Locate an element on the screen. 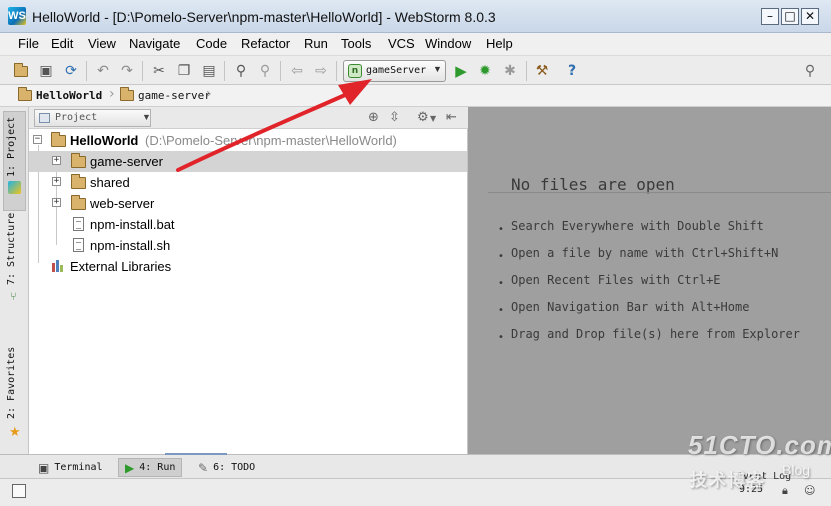 The width and height of the screenshot is (831, 506). save-icon: ▣ is located at coordinates (46, 71).